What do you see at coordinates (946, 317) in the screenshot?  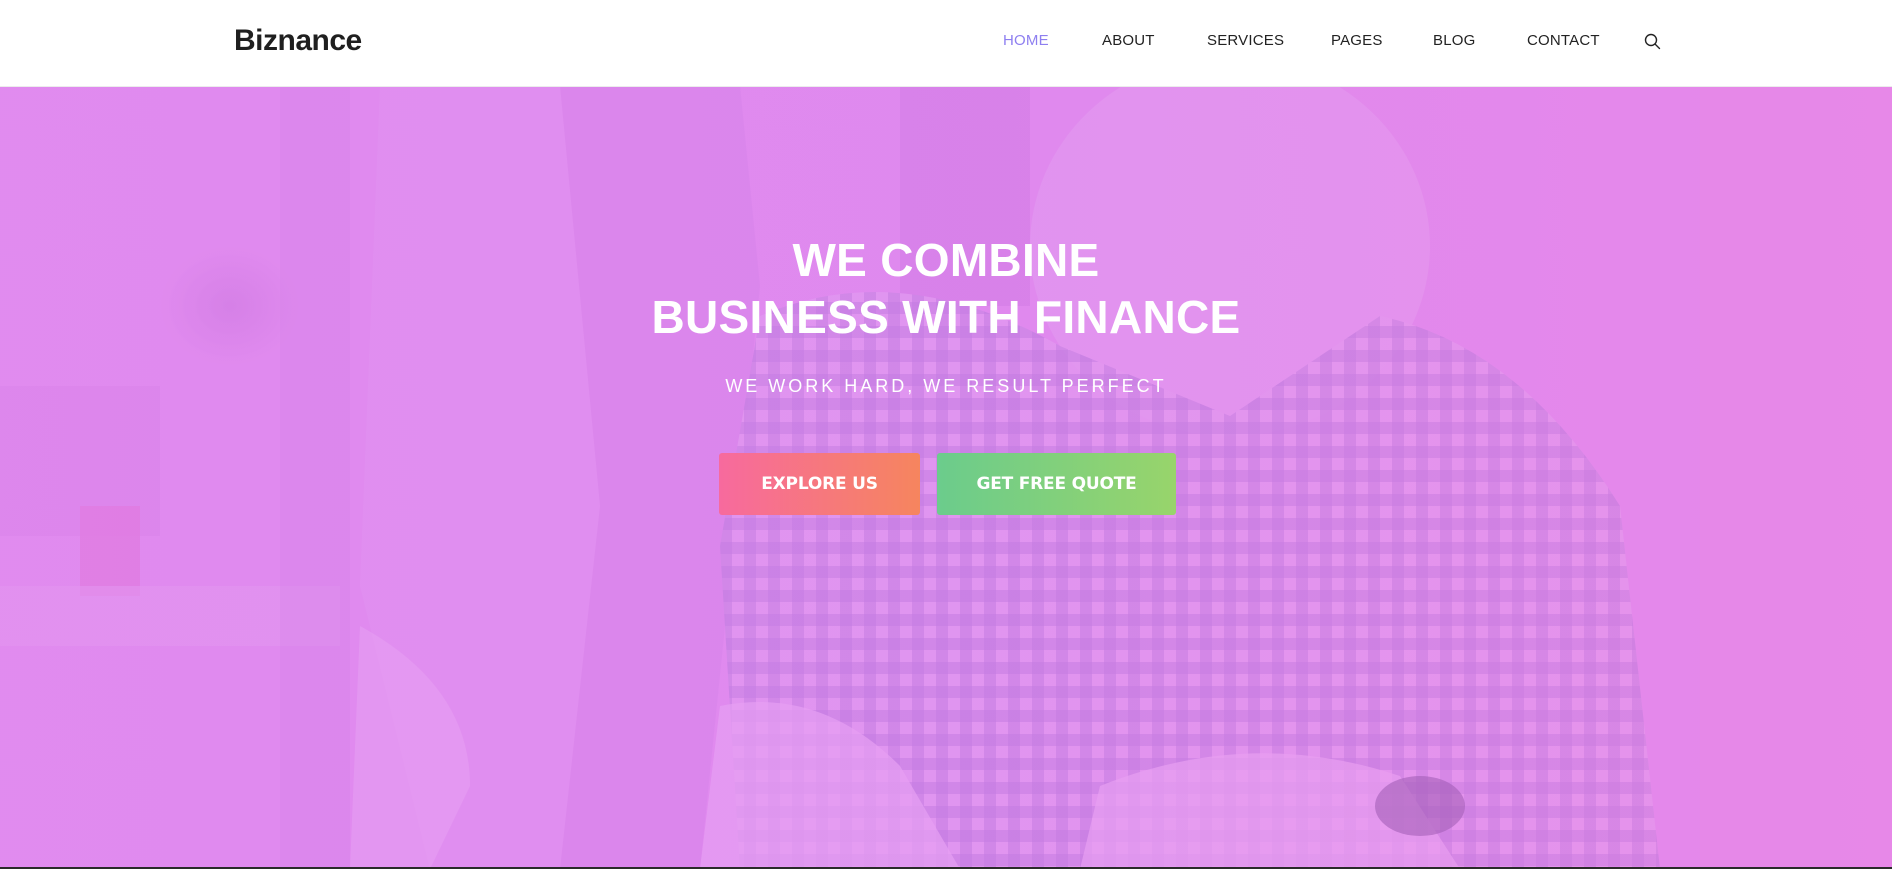 I see `hero-title-line-2: BUSINESS WITH FINANCE` at bounding box center [946, 317].